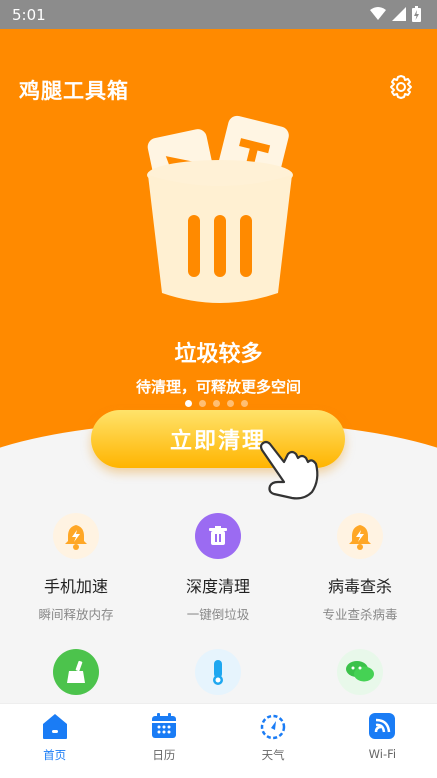 The image size is (437, 778). I want to click on gear-icon, so click(401, 87).